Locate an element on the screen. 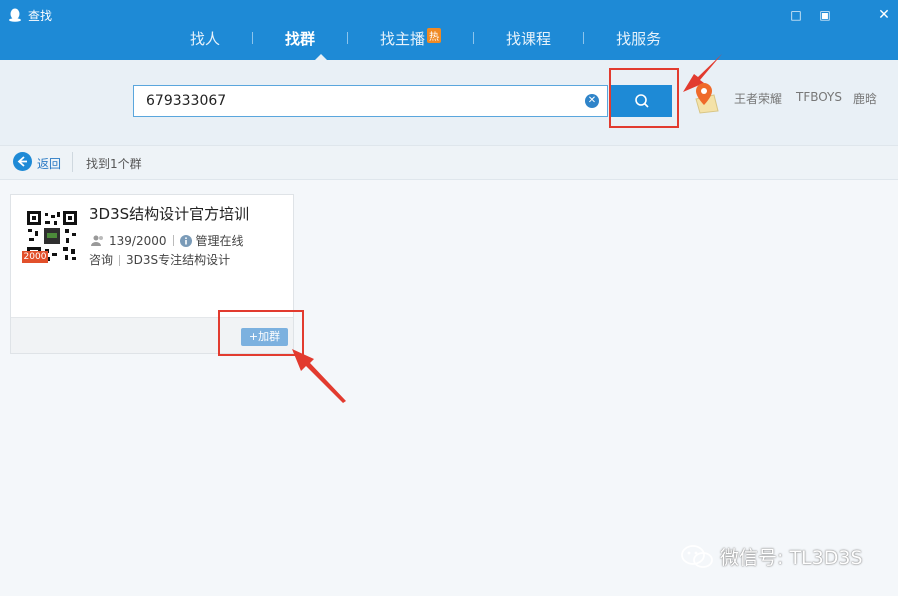  hot-badge: 热 is located at coordinates (434, 35).